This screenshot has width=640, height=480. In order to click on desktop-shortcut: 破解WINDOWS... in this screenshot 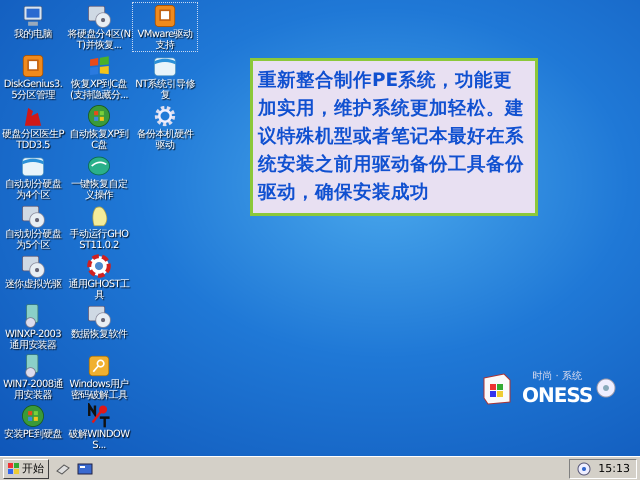, I will do `click(99, 427)`.